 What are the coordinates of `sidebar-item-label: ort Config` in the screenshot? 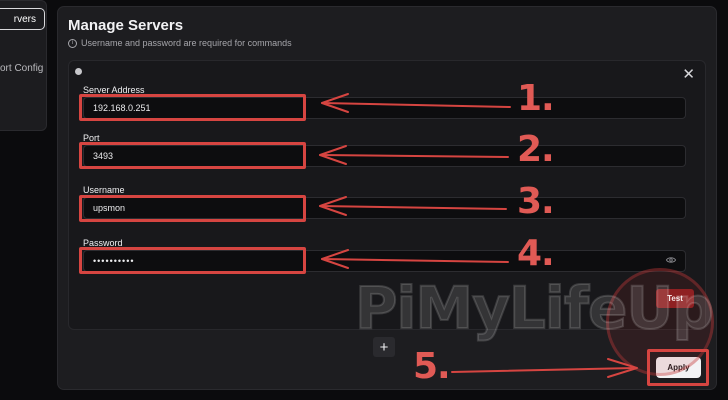 It's located at (22, 68).